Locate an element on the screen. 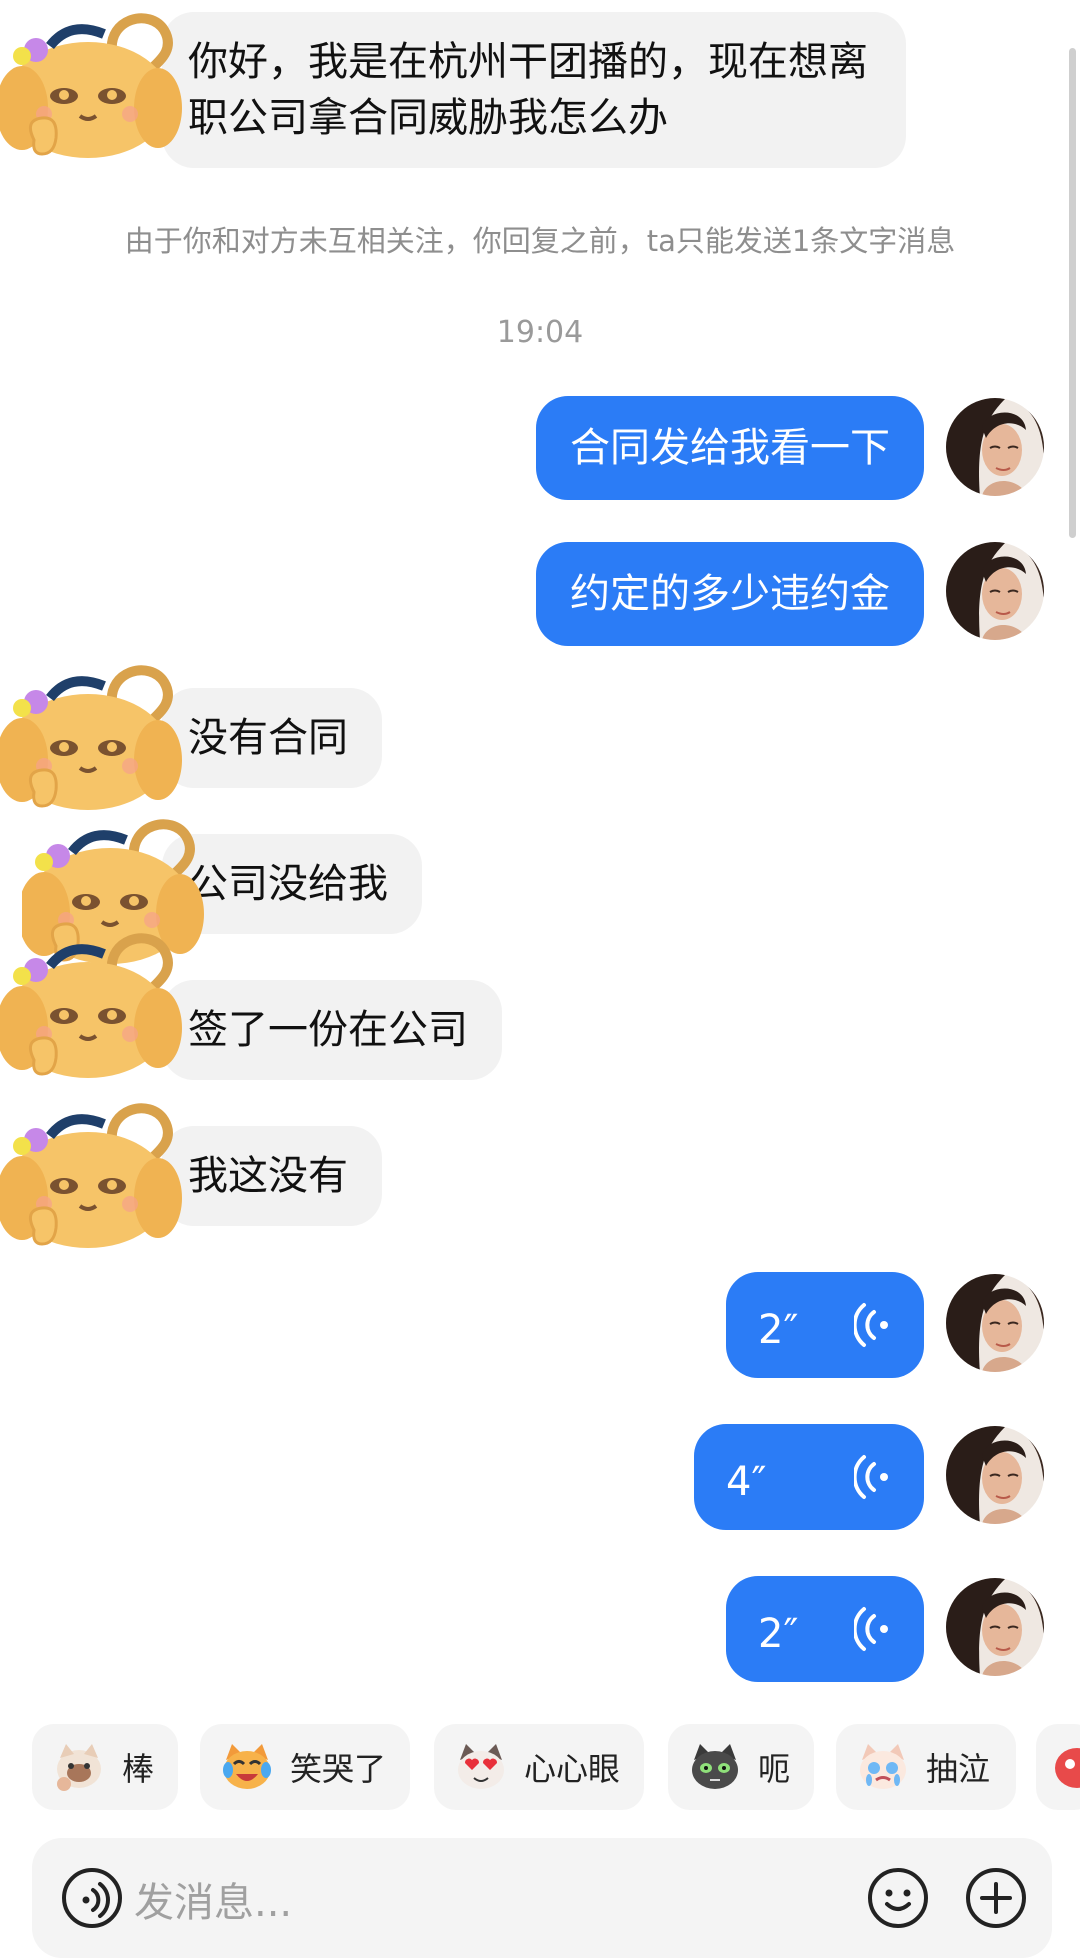 This screenshot has height=1958, width=1080. quick-reply-chip-partial is located at coordinates (1058, 1767).